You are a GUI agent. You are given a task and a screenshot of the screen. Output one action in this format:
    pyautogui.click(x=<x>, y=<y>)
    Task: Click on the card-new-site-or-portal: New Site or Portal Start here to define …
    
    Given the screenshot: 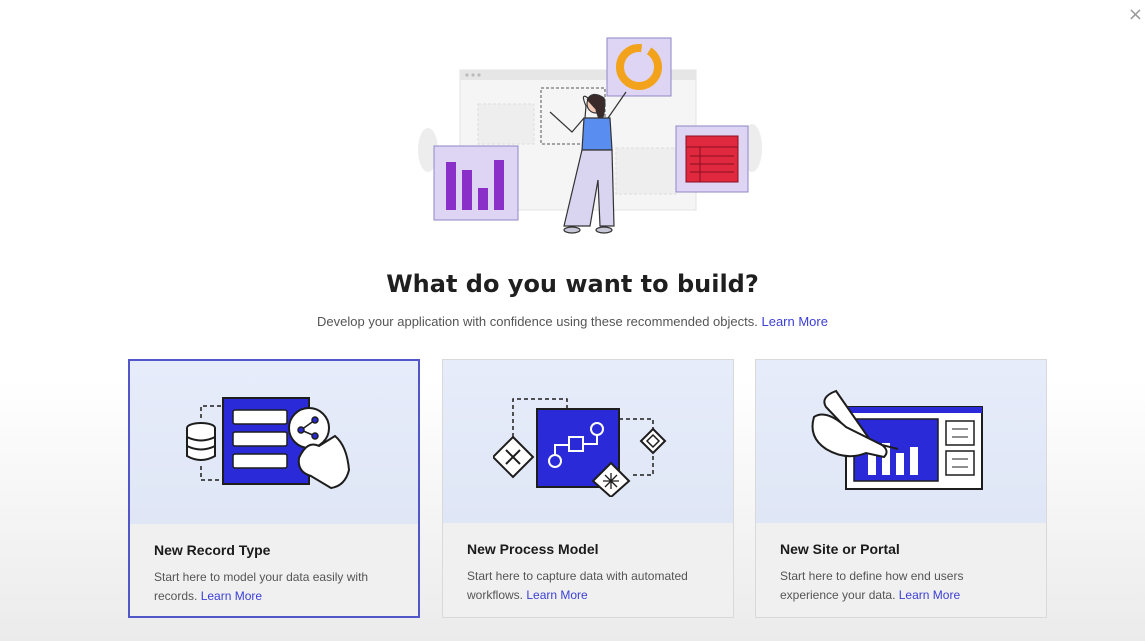 What is the action you would take?
    pyautogui.click(x=901, y=488)
    